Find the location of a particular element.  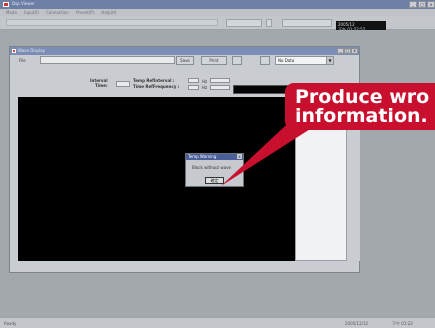

status-date: 2005/12/12 is located at coordinates (357, 323).